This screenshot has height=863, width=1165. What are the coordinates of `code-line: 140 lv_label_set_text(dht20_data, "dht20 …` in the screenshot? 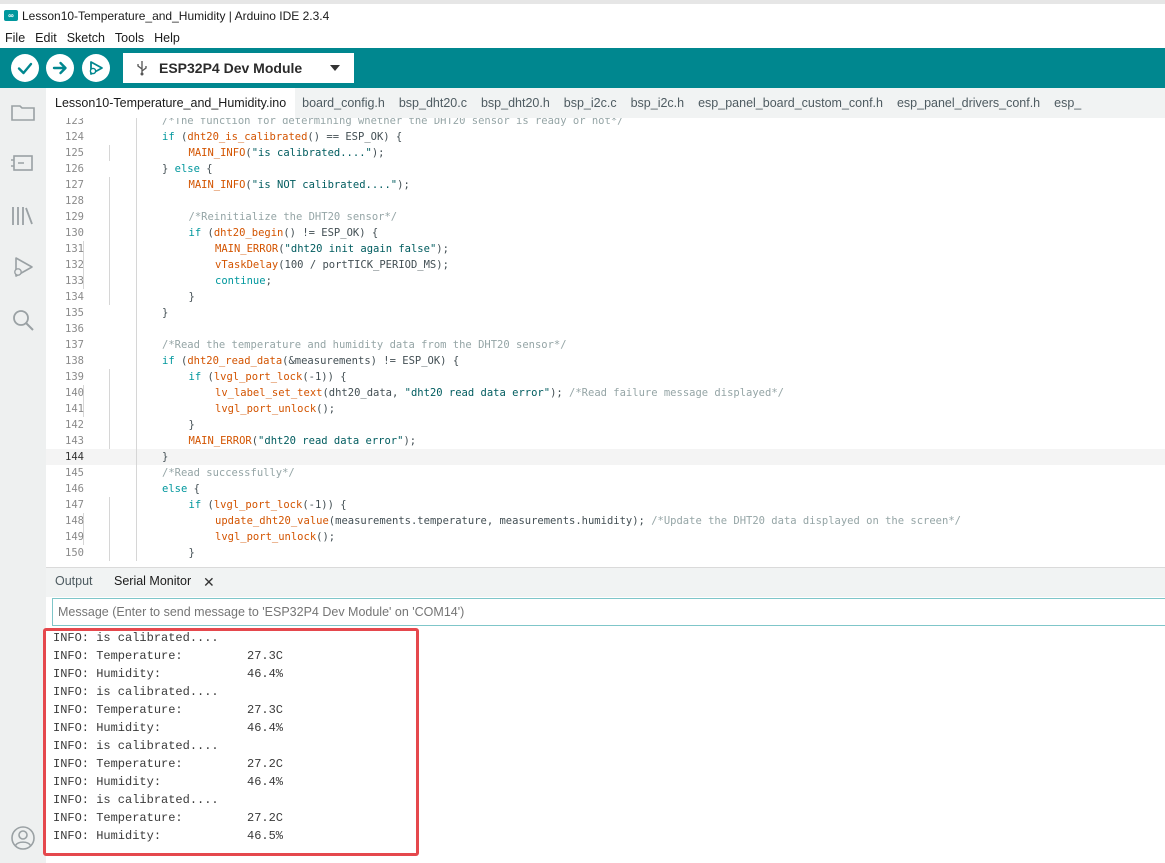 It's located at (605, 393).